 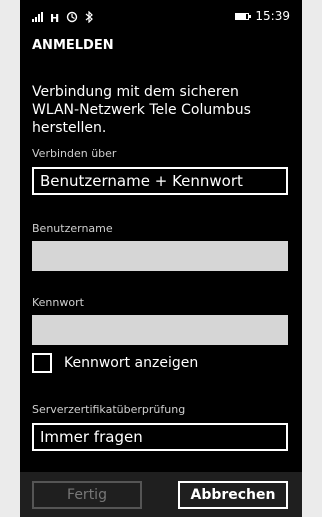 What do you see at coordinates (233, 495) in the screenshot?
I see `cancel-button: Abbrechen` at bounding box center [233, 495].